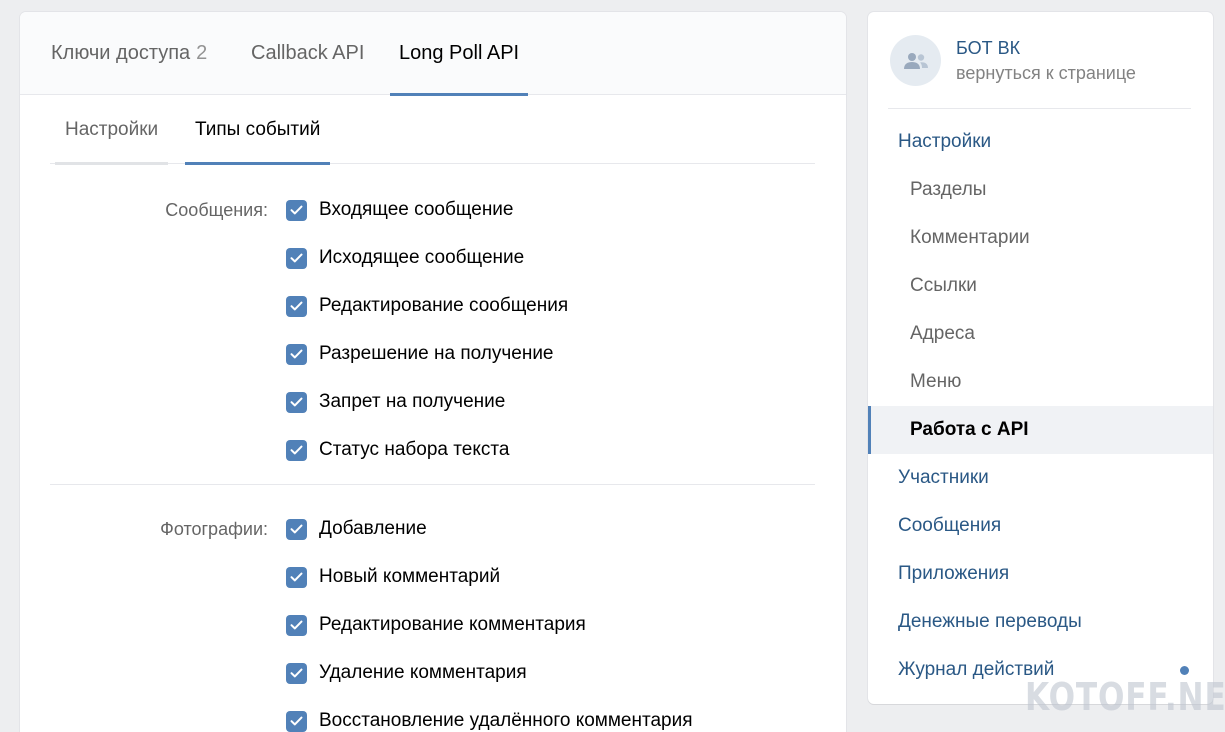  I want to click on checkbox-option: Статус набора текста, so click(397, 450).